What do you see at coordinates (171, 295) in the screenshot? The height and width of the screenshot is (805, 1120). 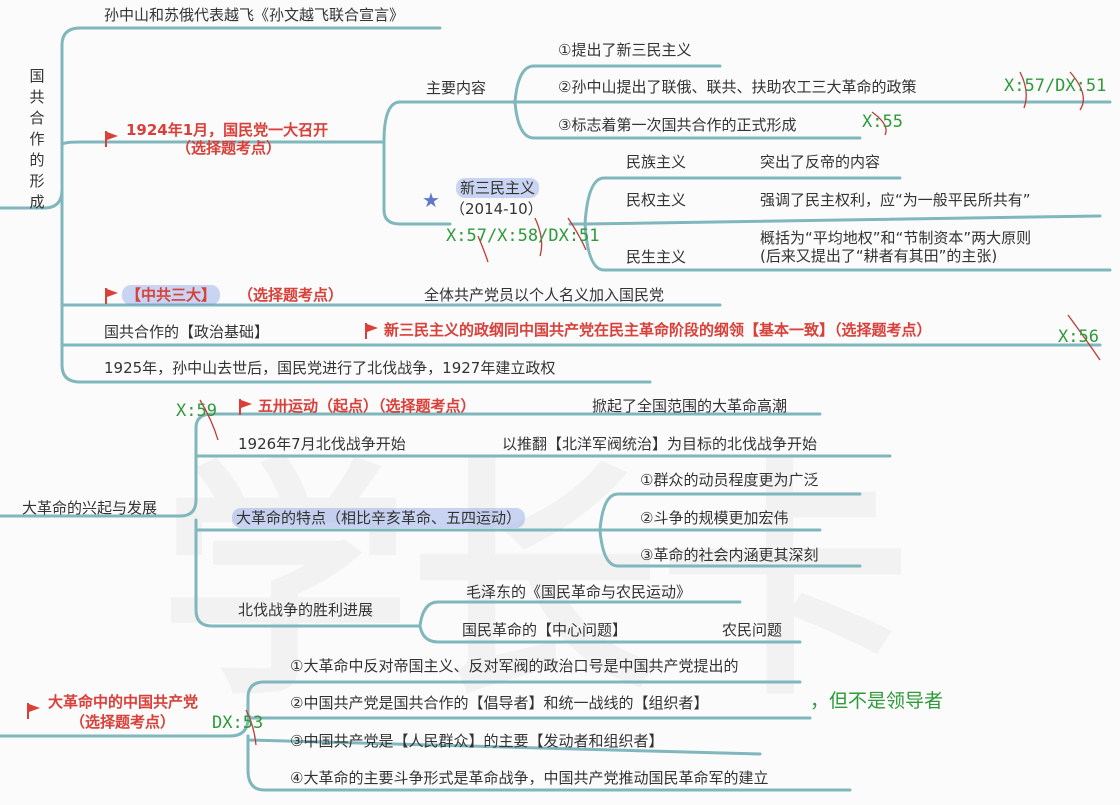 I see `ccp3-title: 【中共三大】` at bounding box center [171, 295].